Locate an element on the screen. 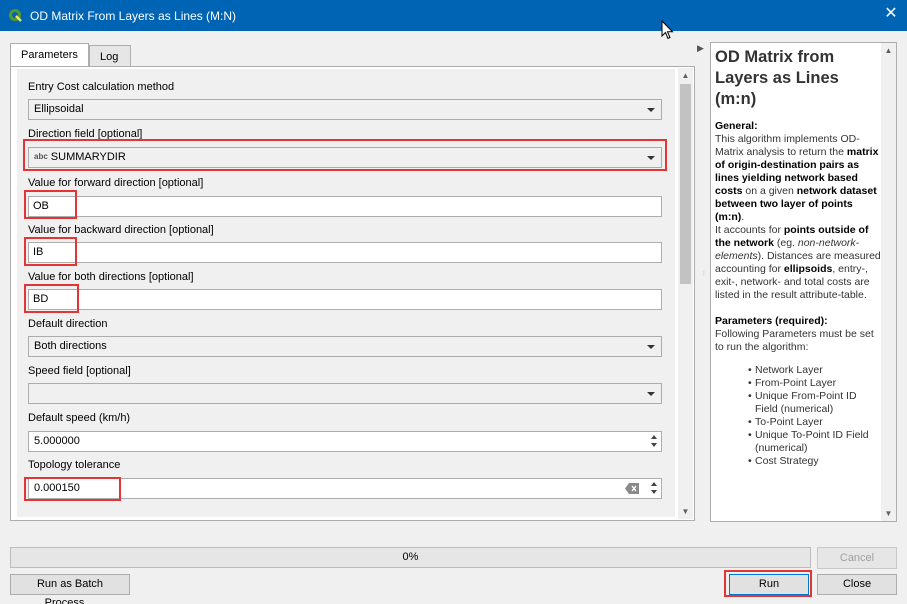 The height and width of the screenshot is (604, 907). forward-direction-label: Value for forward direction [optional] is located at coordinates (116, 183).